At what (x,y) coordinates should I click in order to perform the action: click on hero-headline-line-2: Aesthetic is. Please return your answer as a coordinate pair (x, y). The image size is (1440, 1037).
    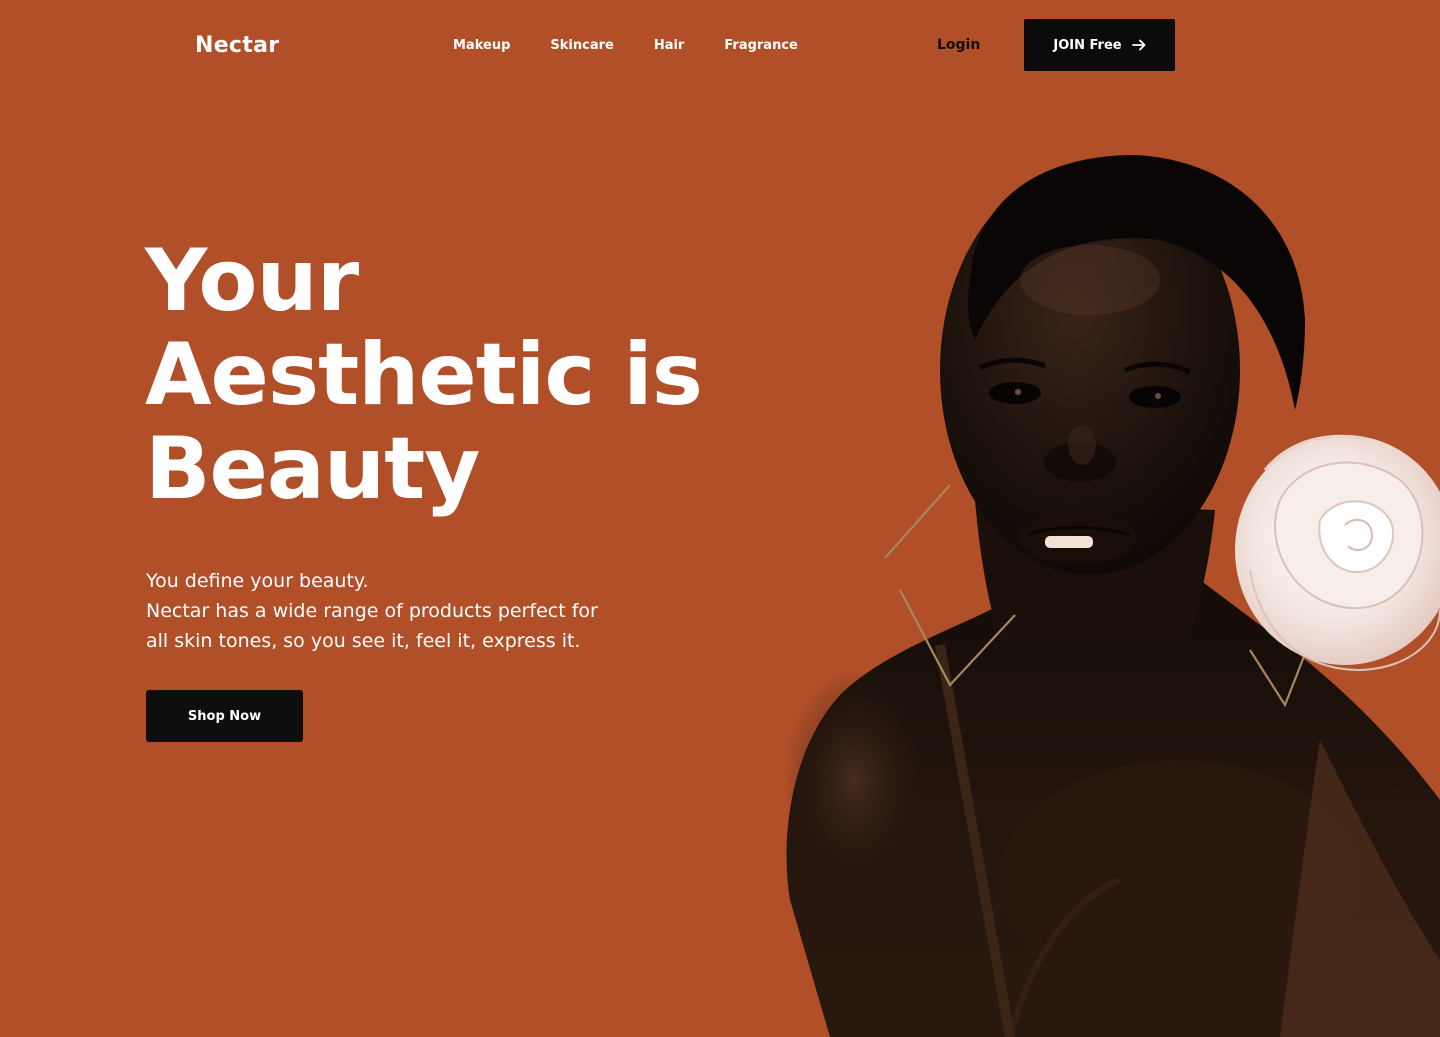
    Looking at the image, I should click on (424, 375).